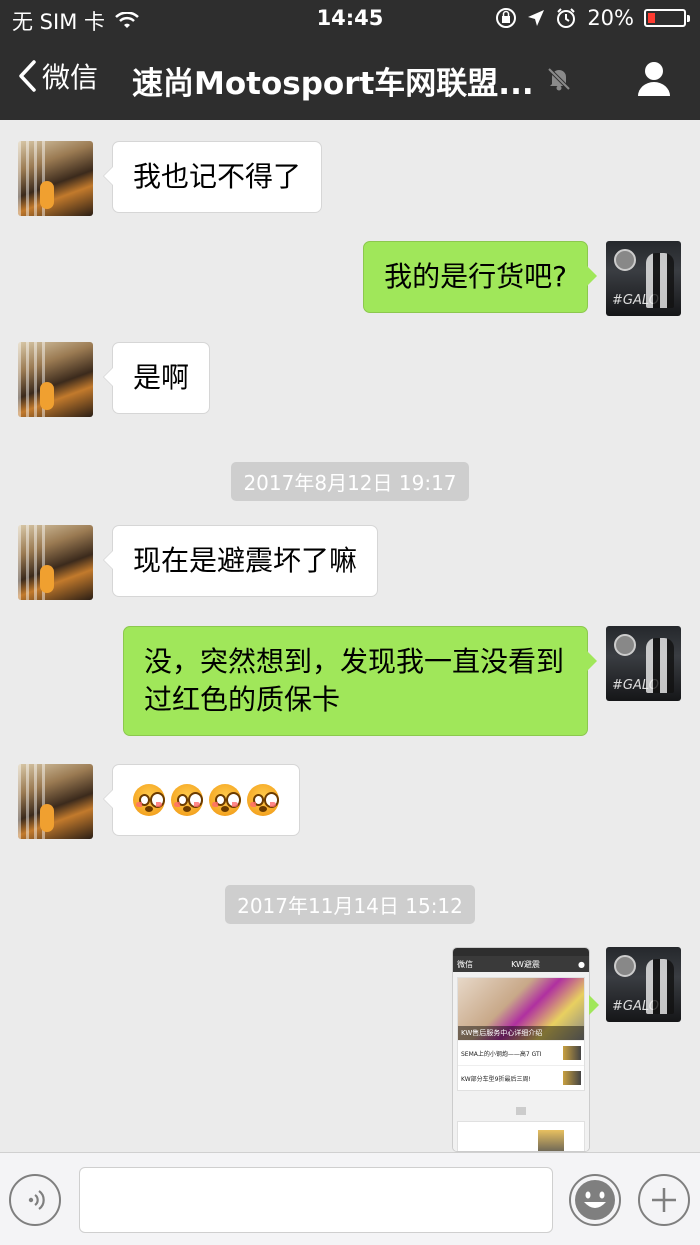 The height and width of the screenshot is (1245, 700). I want to click on timestamp-label: 2017年8月12日 19:17, so click(350, 481).